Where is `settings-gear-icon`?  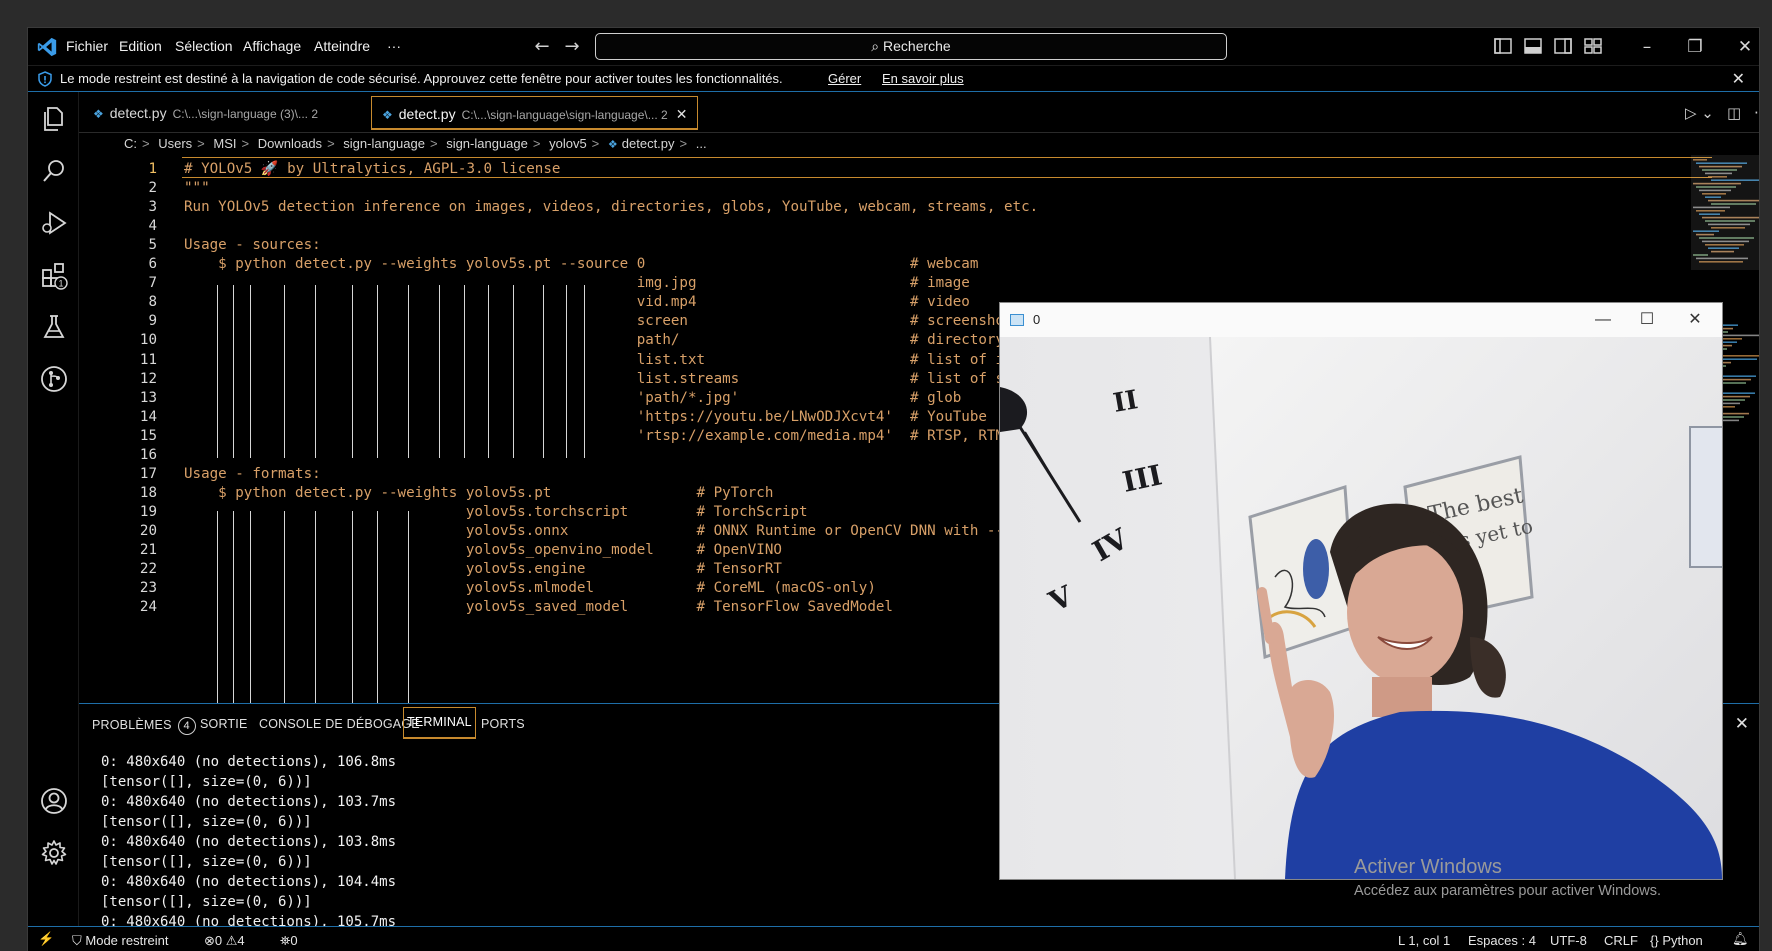 settings-gear-icon is located at coordinates (54, 853).